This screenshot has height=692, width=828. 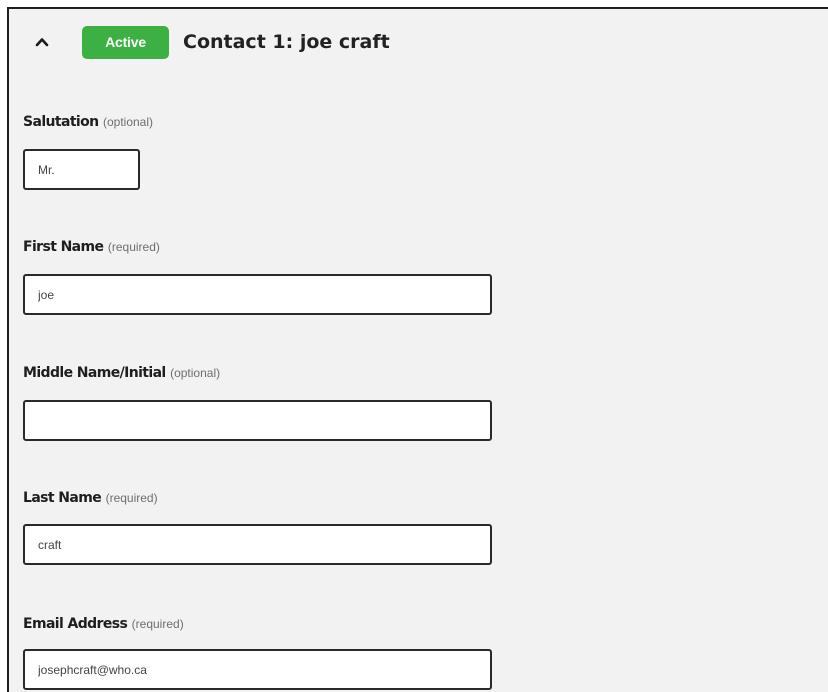 What do you see at coordinates (75, 624) in the screenshot?
I see `email-label-text: Email Address` at bounding box center [75, 624].